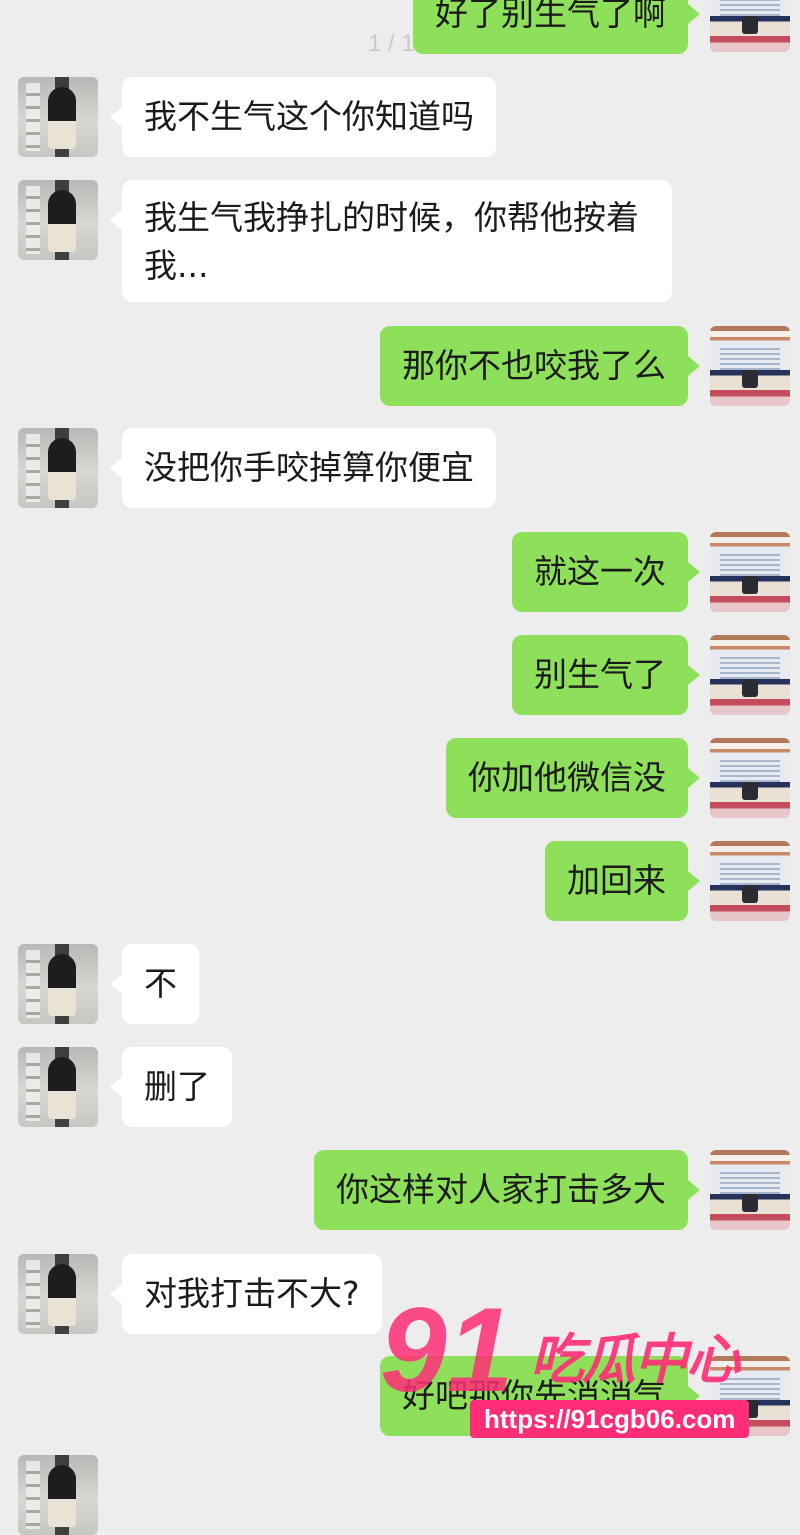  What do you see at coordinates (635, 1359) in the screenshot?
I see `watermark-name: 吃瓜中心` at bounding box center [635, 1359].